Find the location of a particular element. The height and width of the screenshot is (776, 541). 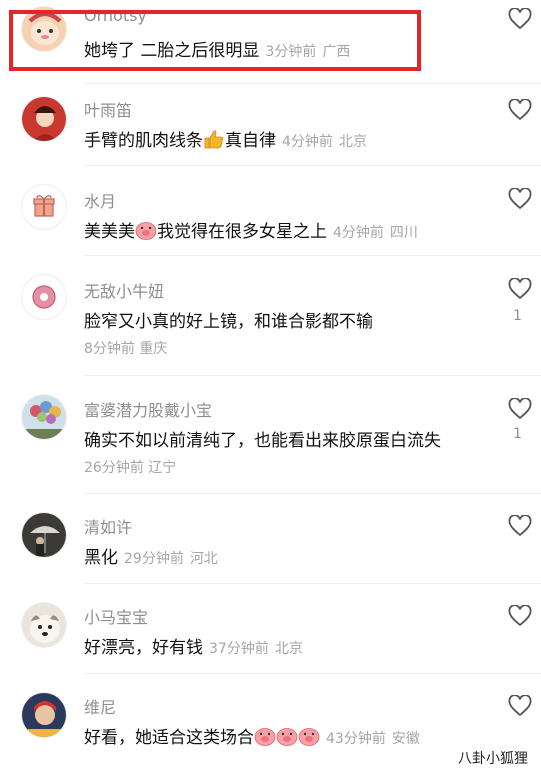

comment-meta: 8分钟前 重庆 is located at coordinates (126, 349).